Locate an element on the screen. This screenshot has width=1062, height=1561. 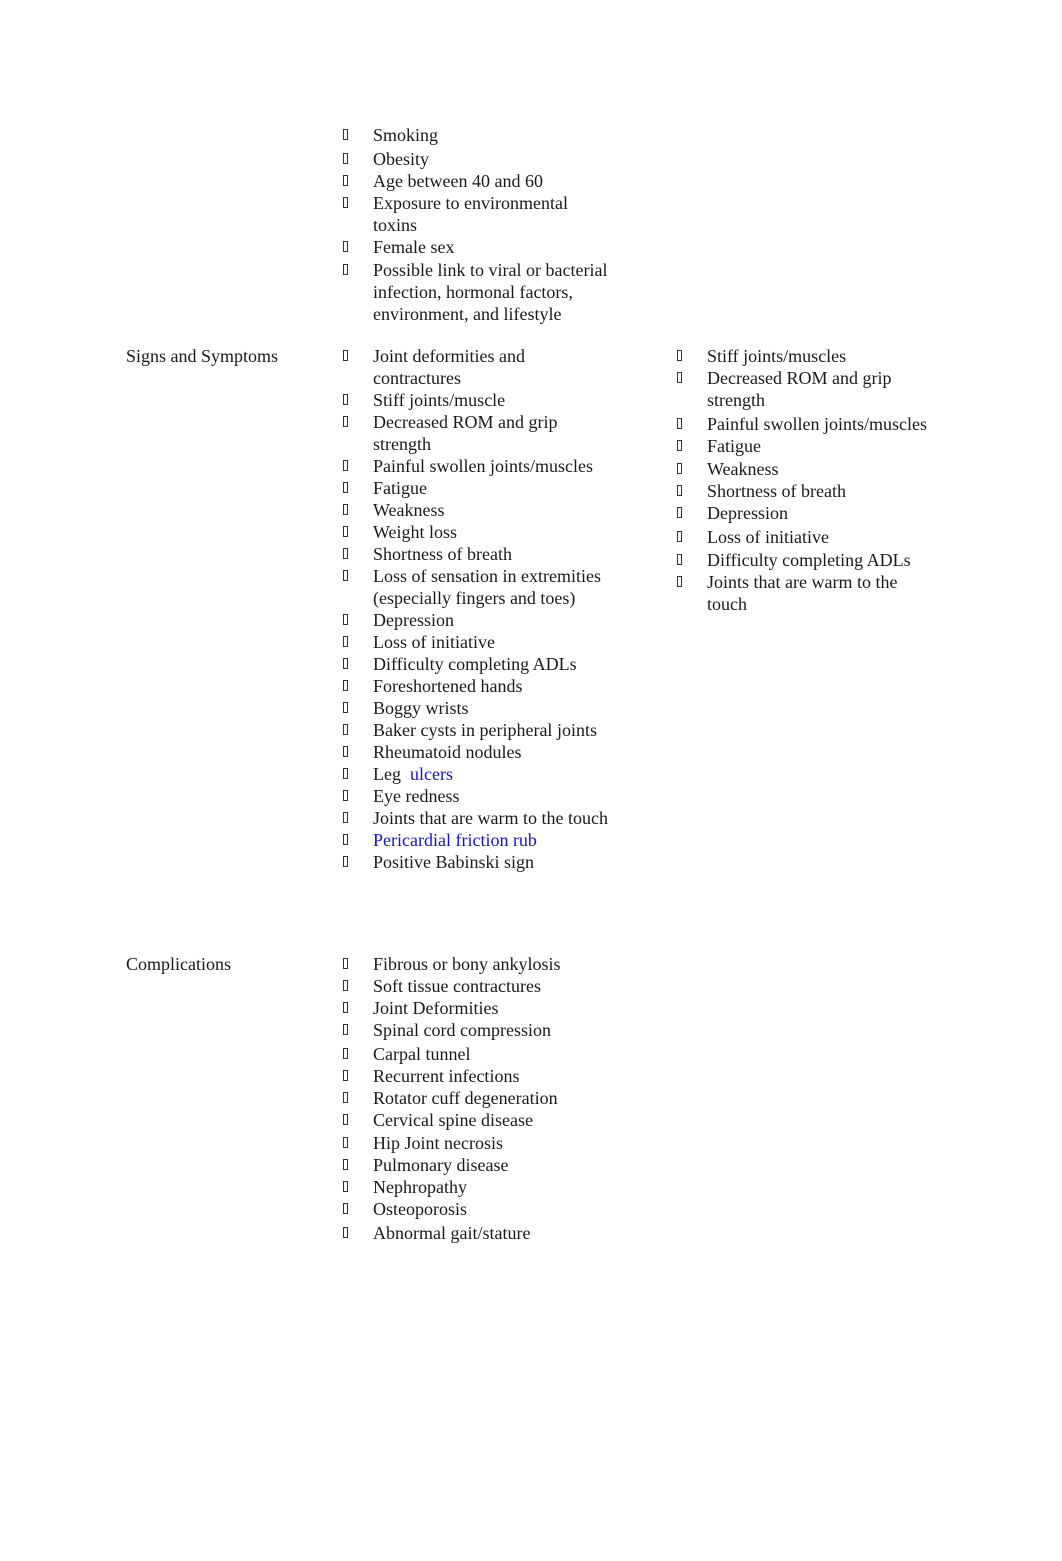
hyperlink: Pericardial friction rub is located at coordinates (455, 840).